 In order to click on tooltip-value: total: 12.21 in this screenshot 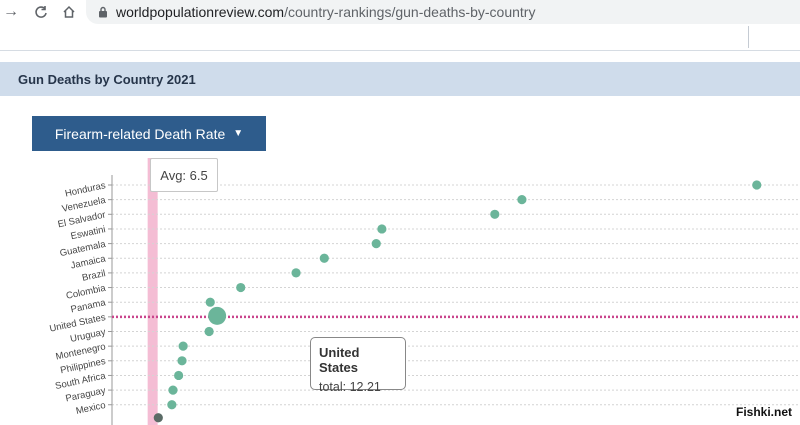, I will do `click(350, 387)`.